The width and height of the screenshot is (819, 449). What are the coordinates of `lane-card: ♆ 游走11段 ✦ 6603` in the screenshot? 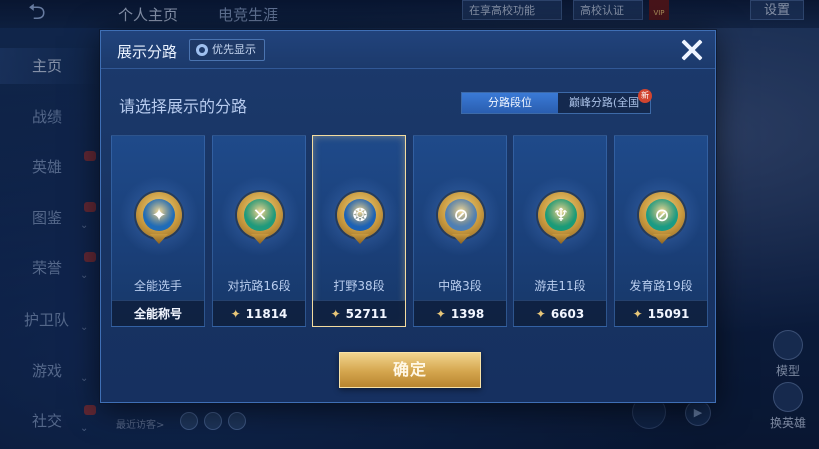 It's located at (560, 231).